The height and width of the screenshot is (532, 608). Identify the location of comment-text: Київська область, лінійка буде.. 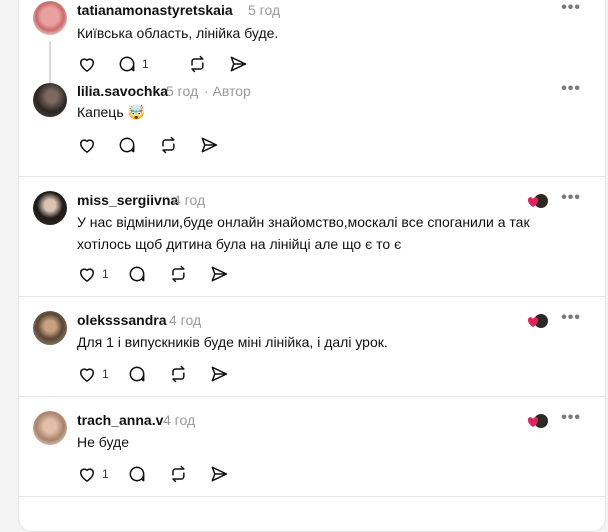
(178, 33).